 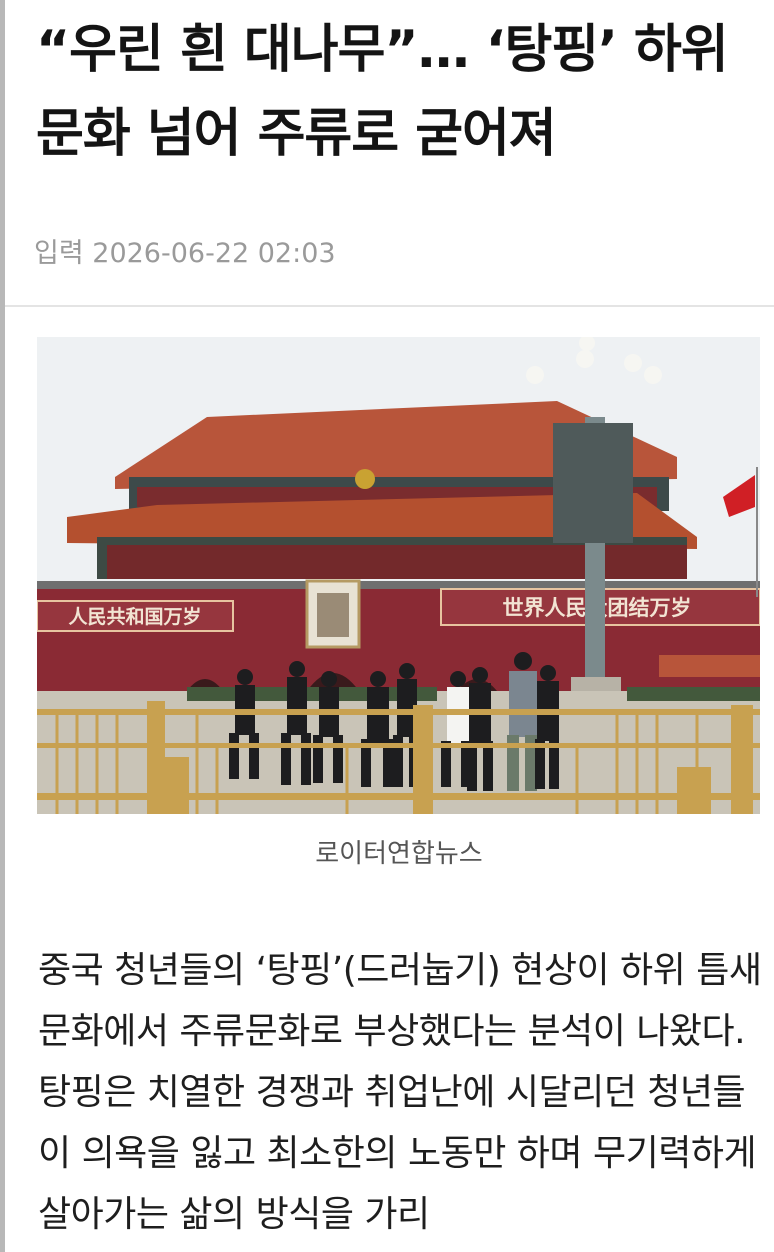 I want to click on left-edge-rule, so click(x=2, y=626).